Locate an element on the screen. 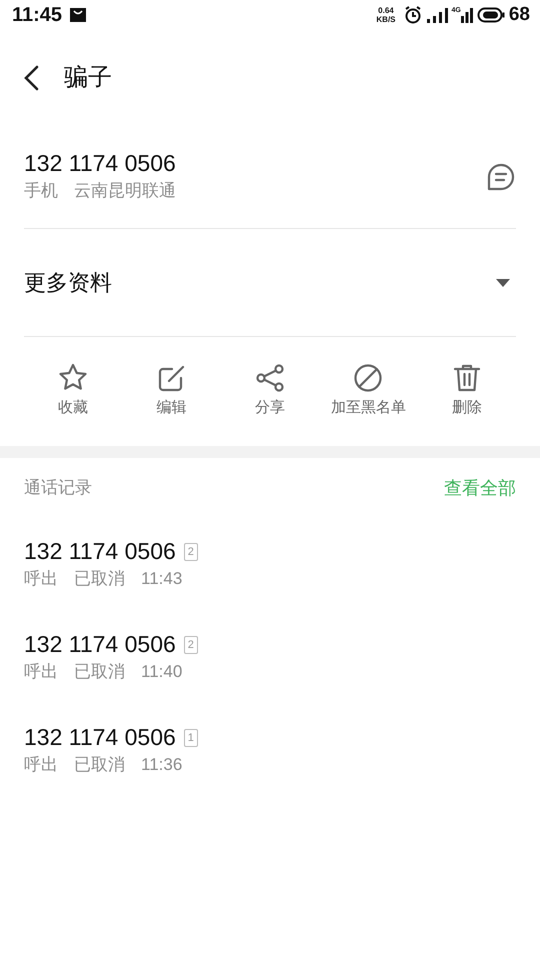 Image resolution: width=540 pixels, height=960 pixels. call-log-item: 132 1174 0506 2 呼出 已取消 11:40 is located at coordinates (270, 657).